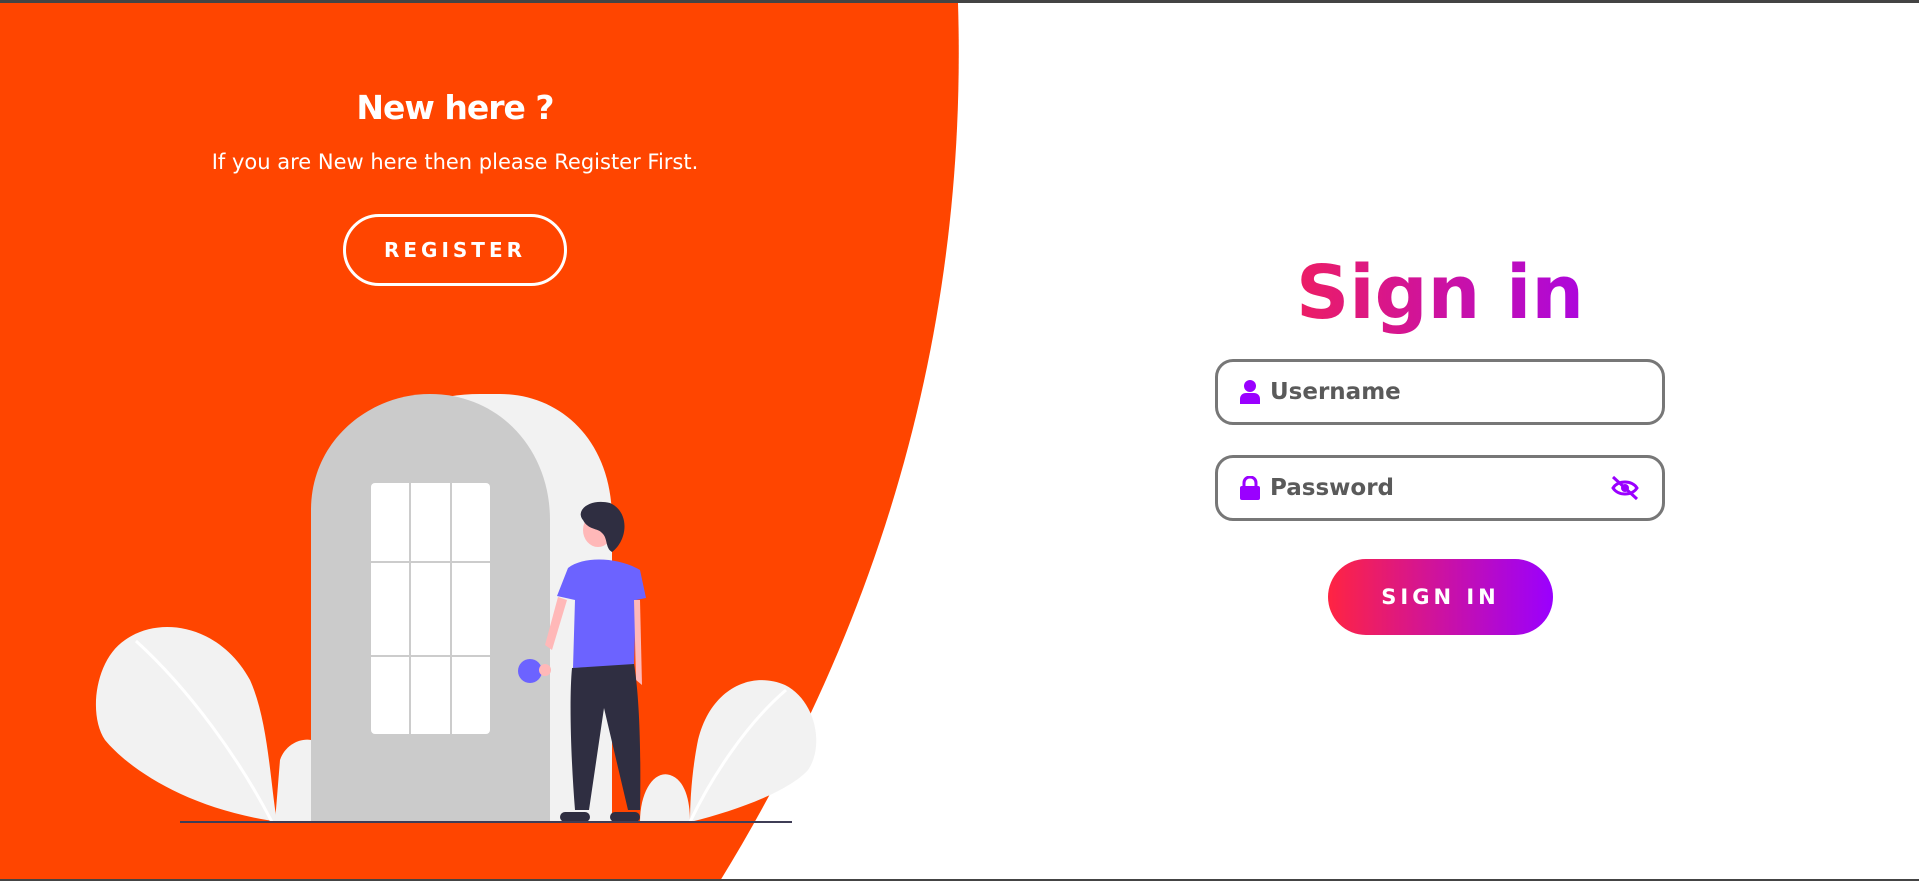  I want to click on eye-slash-icon, so click(1625, 488).